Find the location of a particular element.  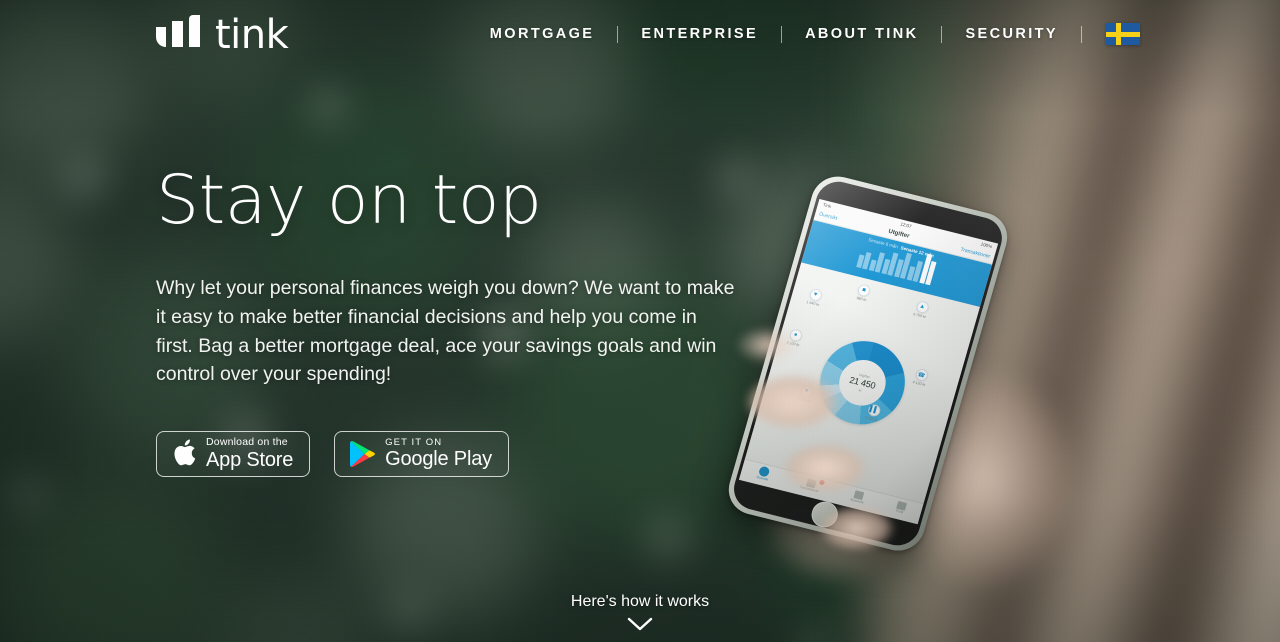

tab-transactions: Transaktioner is located at coordinates (812, 485).